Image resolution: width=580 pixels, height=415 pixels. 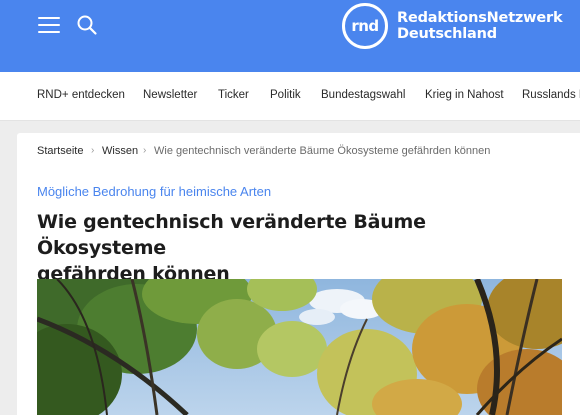 I want to click on nav-item-ticker: Ticker, so click(x=233, y=95).